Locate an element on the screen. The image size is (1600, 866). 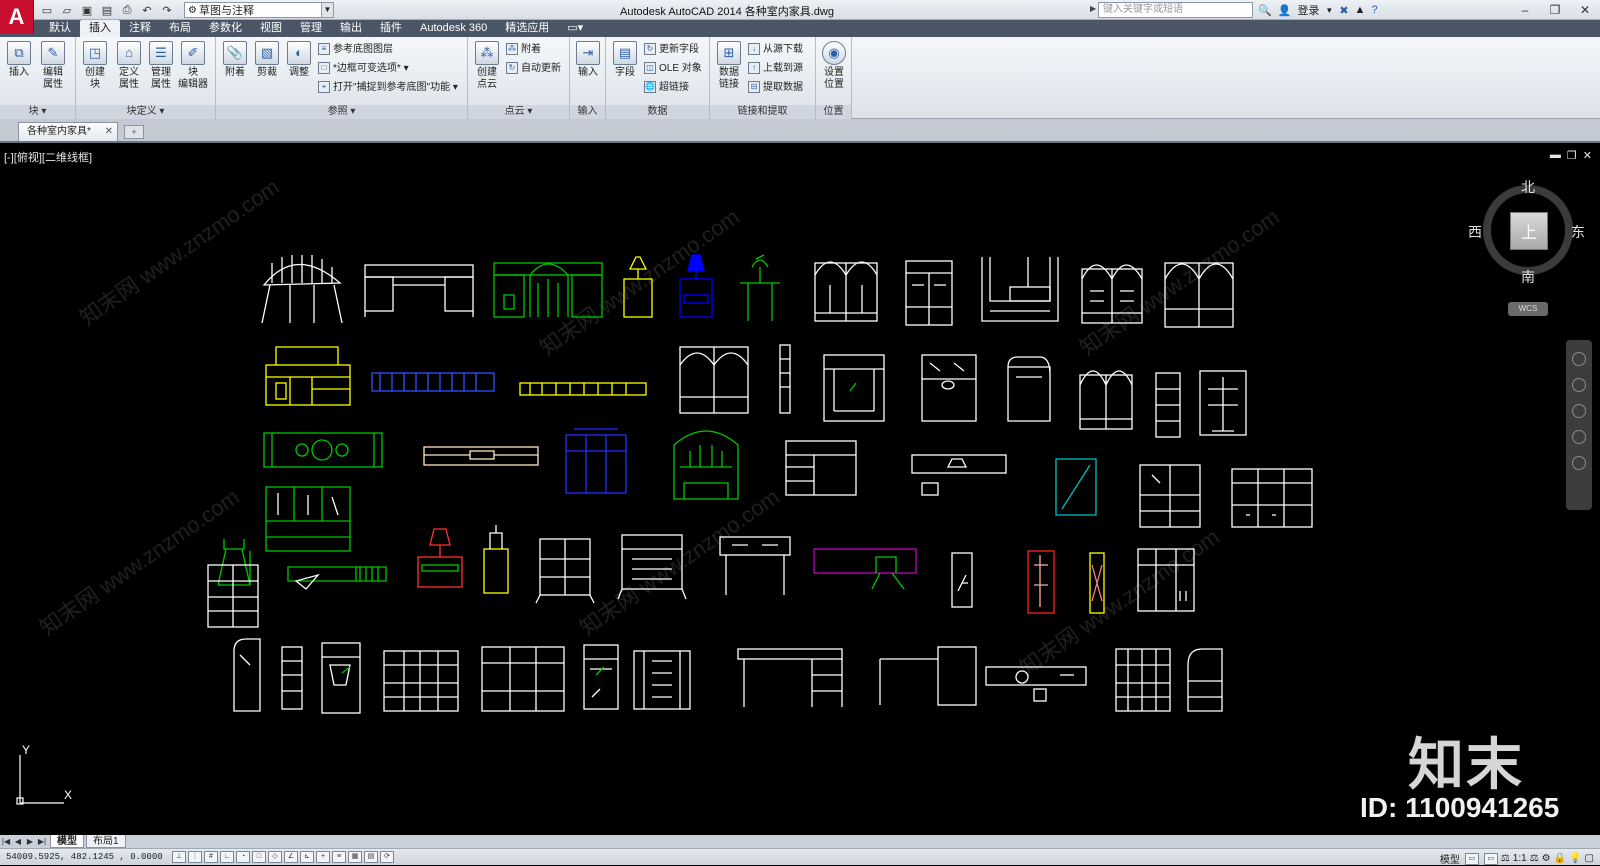
upload-to-source-button: ↑ 上载到源 is located at coordinates (775, 69).